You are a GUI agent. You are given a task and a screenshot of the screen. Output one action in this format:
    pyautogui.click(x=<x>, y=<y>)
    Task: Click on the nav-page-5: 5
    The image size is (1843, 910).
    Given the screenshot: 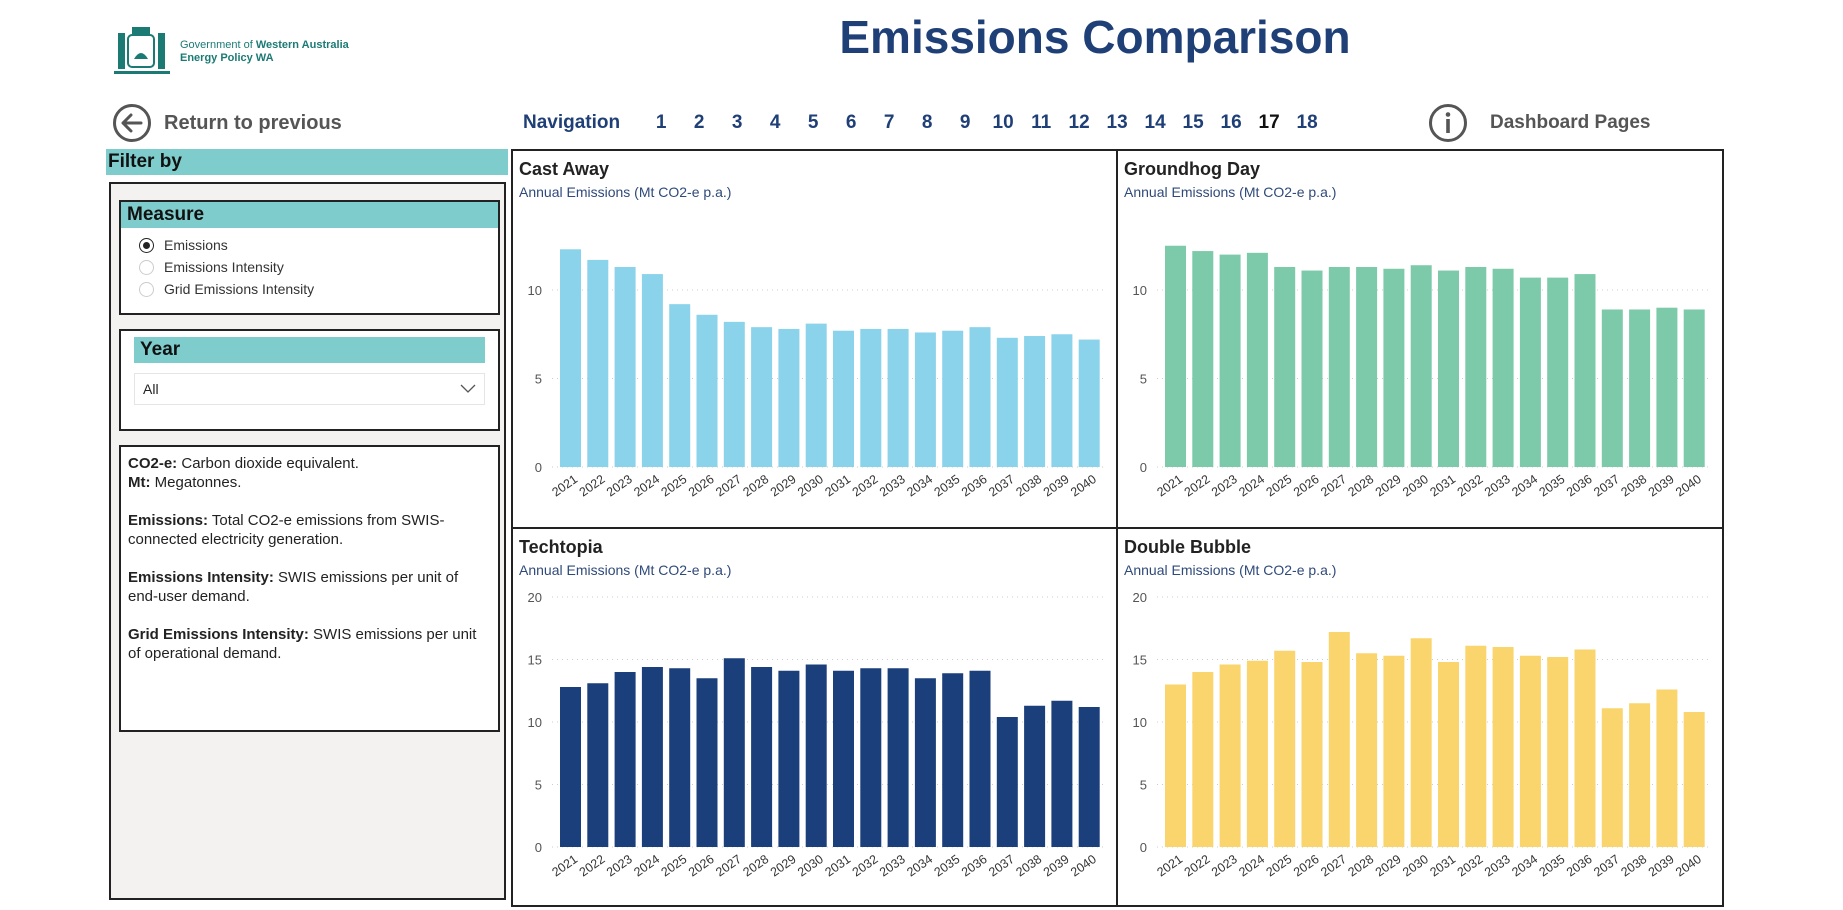 What is the action you would take?
    pyautogui.click(x=813, y=123)
    